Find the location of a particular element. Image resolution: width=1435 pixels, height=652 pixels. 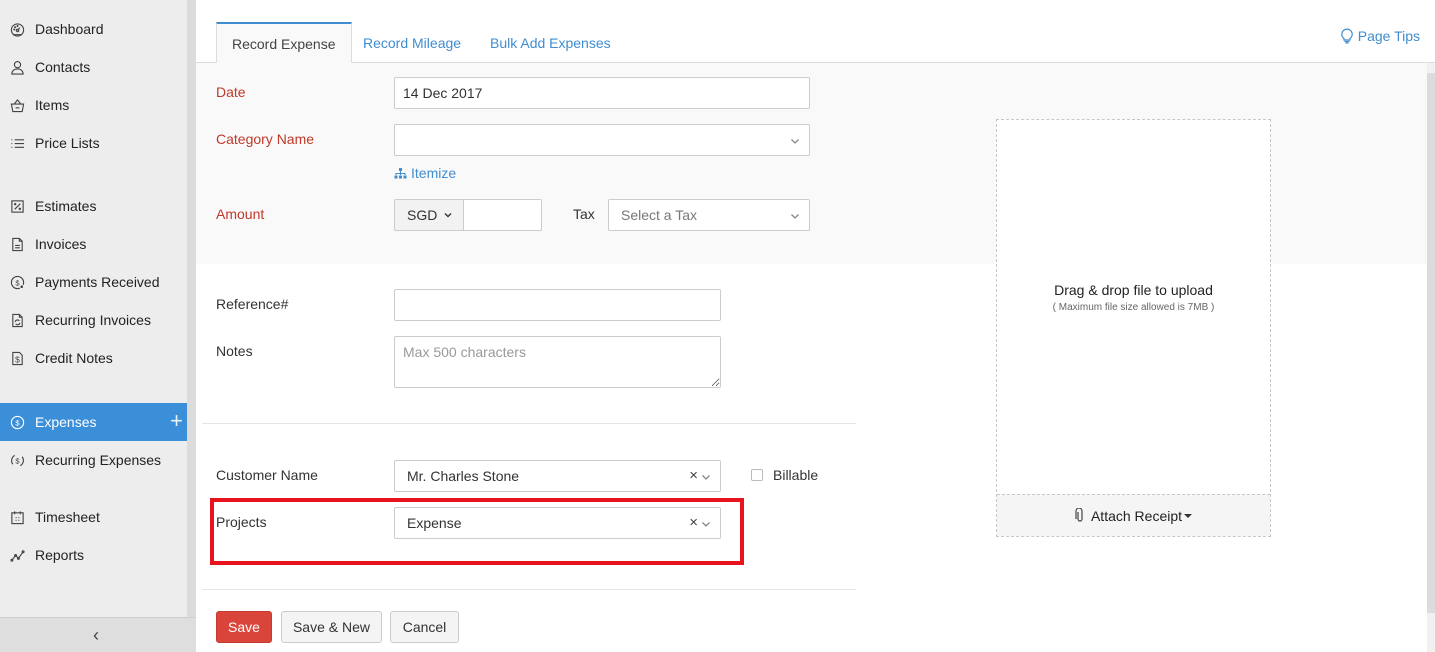

sidebar-item-payments-received: $ Payments Received is located at coordinates (93, 282).